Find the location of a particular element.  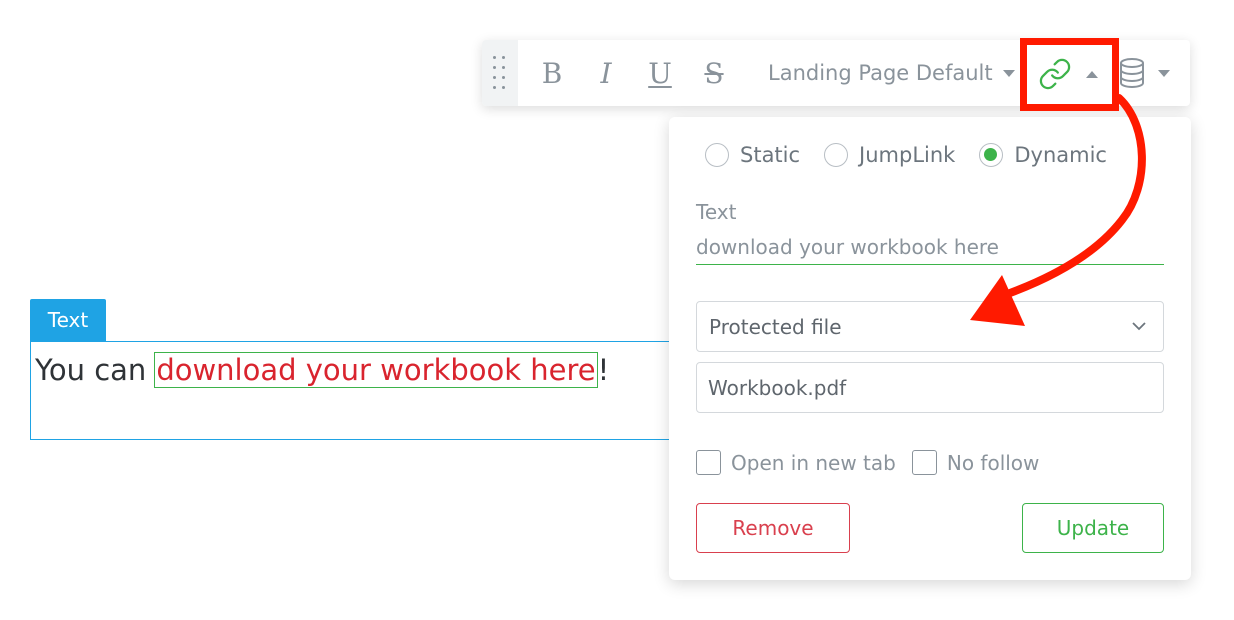

checkbox-label: No follow is located at coordinates (993, 462).